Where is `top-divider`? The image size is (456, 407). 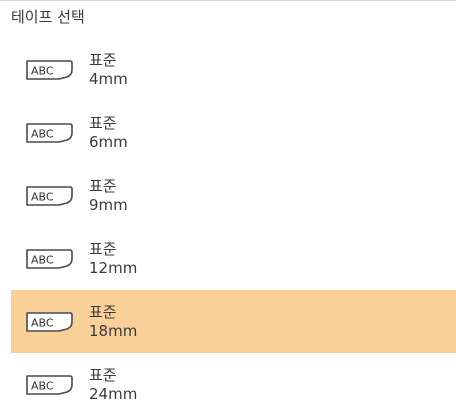 top-divider is located at coordinates (228, 0).